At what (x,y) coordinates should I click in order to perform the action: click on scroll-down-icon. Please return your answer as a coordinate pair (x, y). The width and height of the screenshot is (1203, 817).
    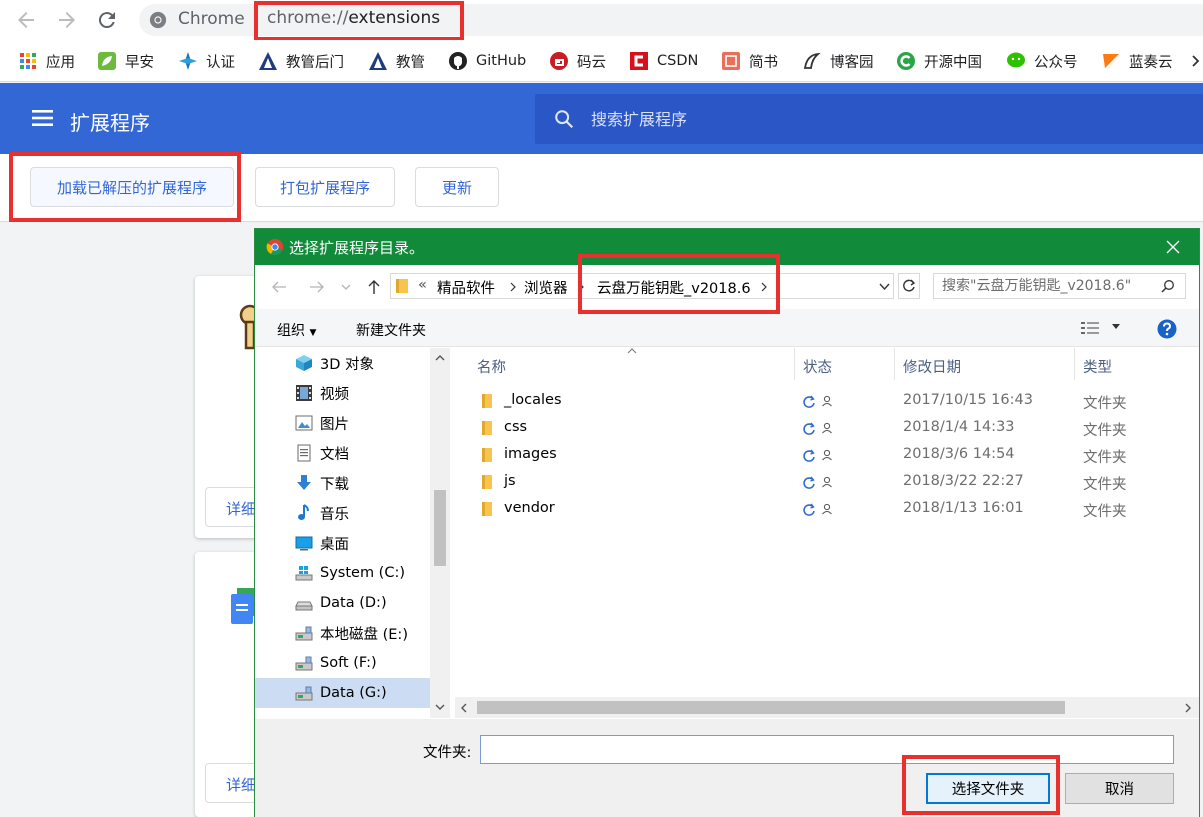
    Looking at the image, I should click on (440, 707).